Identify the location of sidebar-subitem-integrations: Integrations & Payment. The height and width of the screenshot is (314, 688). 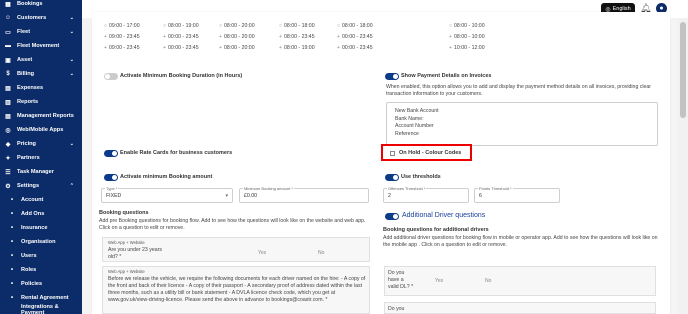
(41, 308).